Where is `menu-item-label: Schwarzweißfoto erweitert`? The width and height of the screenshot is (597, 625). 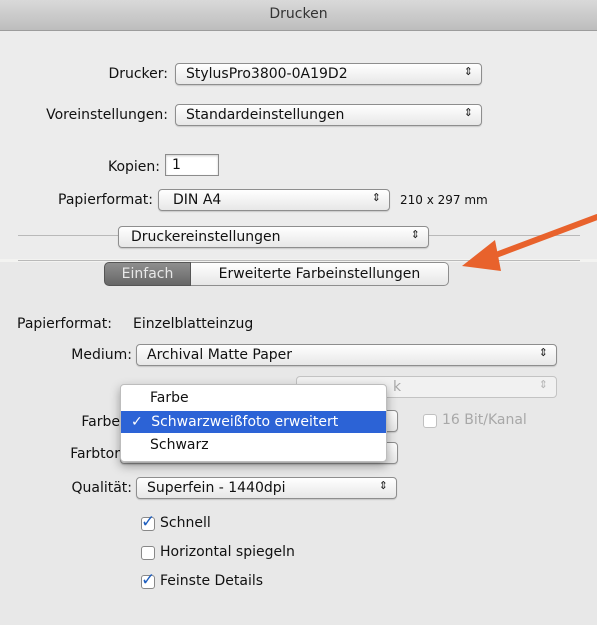
menu-item-label: Schwarzweißfoto erweitert is located at coordinates (245, 422).